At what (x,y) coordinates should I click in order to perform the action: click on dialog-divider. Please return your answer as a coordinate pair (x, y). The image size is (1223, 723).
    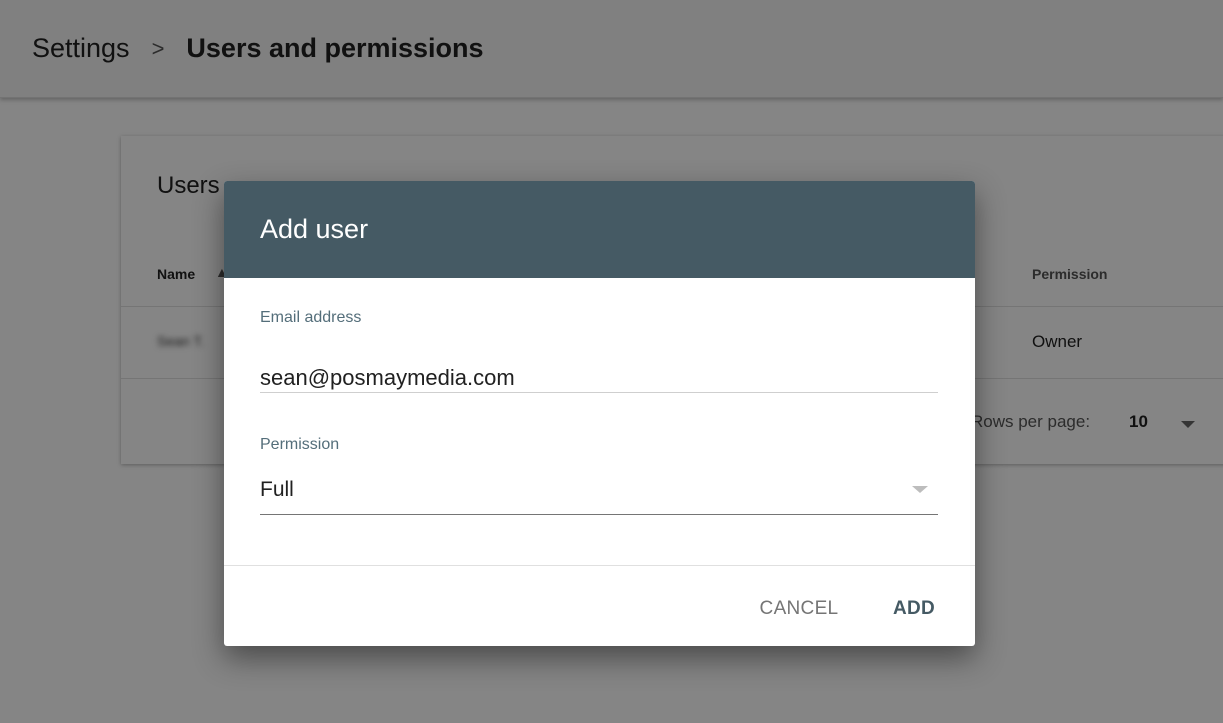
    Looking at the image, I should click on (599, 565).